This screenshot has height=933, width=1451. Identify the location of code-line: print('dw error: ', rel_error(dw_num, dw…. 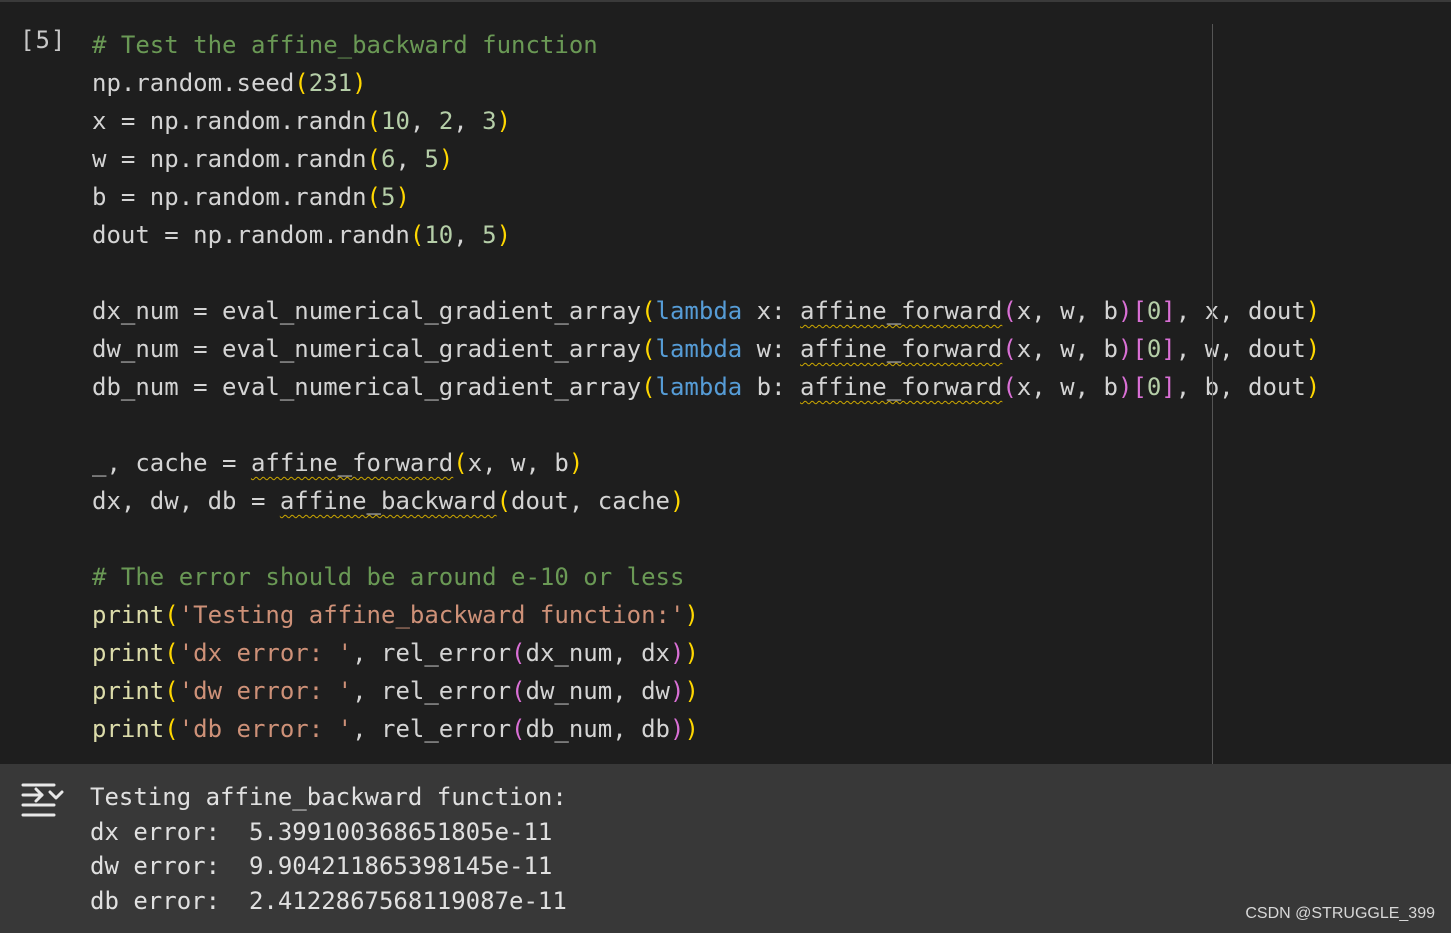
(771, 691).